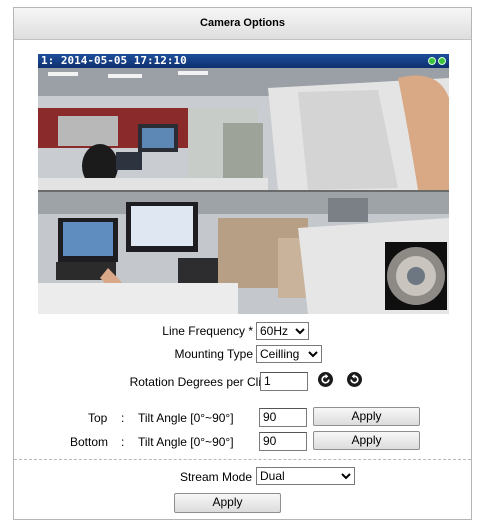 Image resolution: width=484 pixels, height=523 pixels. I want to click on apply-button: Apply, so click(227, 503).